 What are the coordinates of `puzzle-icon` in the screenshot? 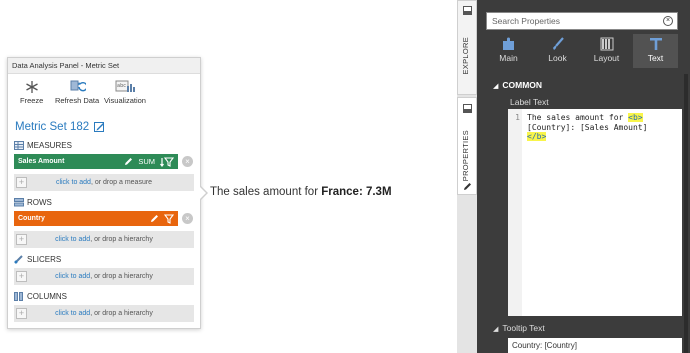 It's located at (508, 43).